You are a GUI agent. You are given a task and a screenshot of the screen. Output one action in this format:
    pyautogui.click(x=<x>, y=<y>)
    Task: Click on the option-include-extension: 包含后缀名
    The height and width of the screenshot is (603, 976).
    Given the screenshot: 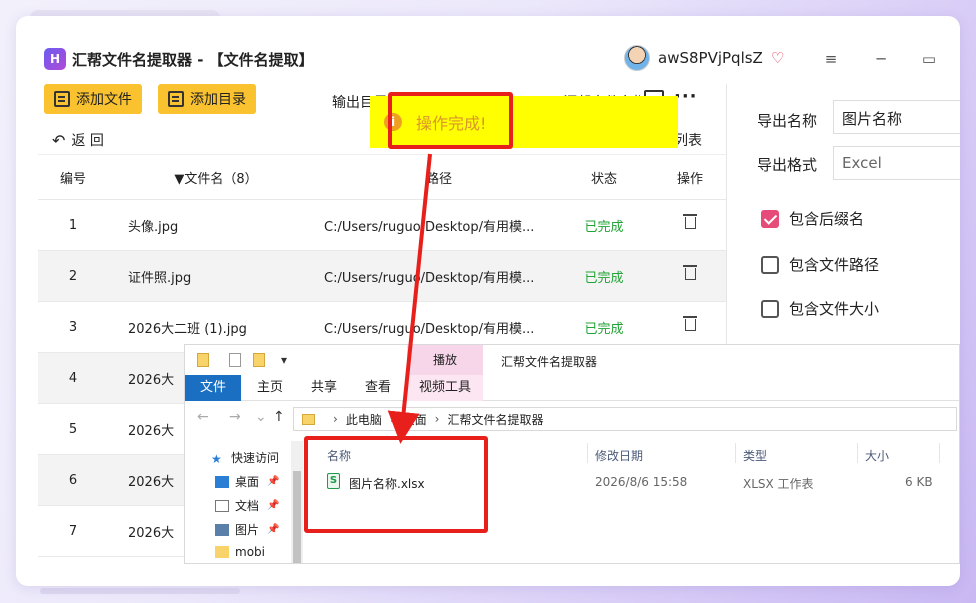 What is the action you would take?
    pyautogui.click(x=812, y=218)
    